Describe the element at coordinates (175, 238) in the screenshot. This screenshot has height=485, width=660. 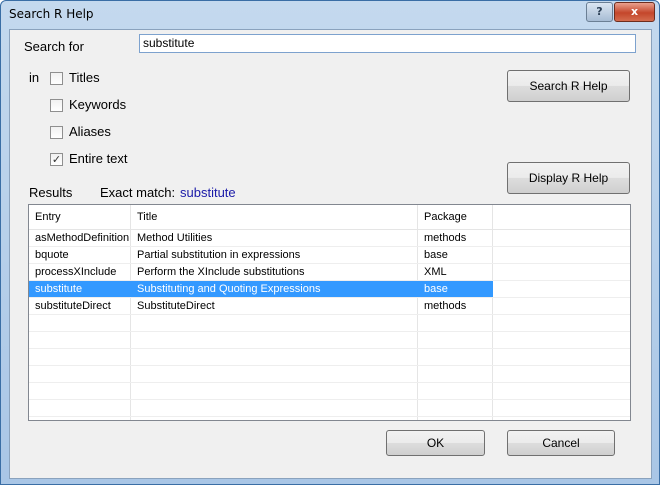
I see `cell-title: Method Utilities` at that location.